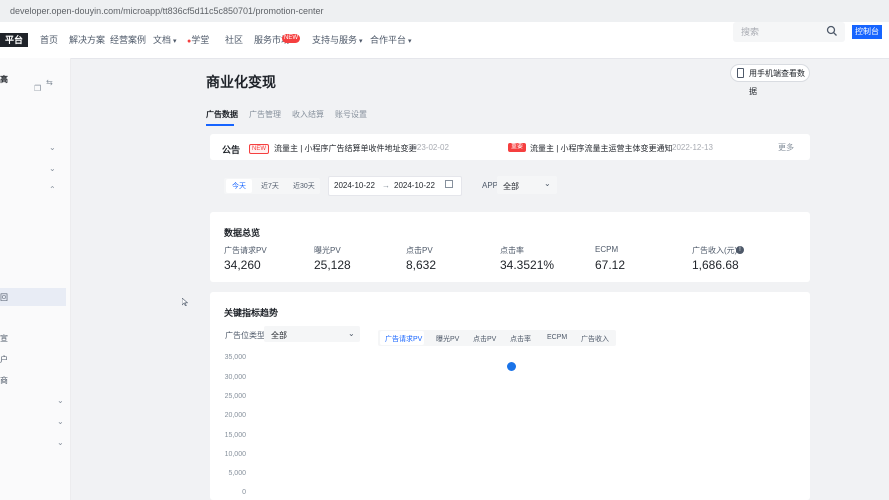  I want to click on ad-type-select-value: 全部, so click(279, 335).